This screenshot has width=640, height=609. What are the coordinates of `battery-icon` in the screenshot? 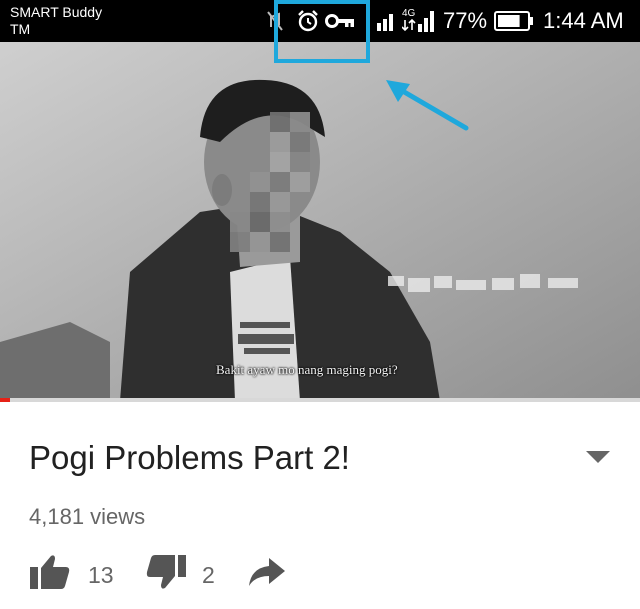 It's located at (514, 21).